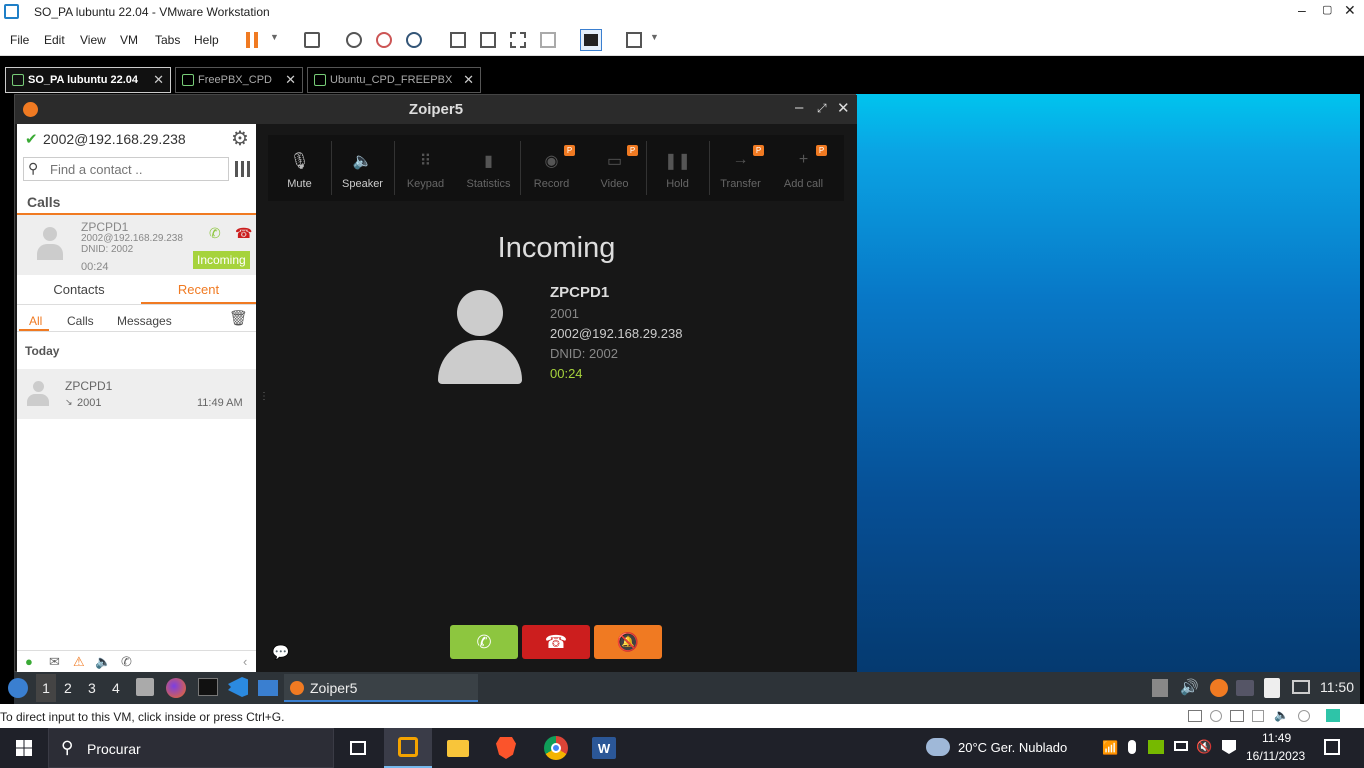 This screenshot has width=1364, height=768. What do you see at coordinates (54, 40) in the screenshot?
I see `menu-edit: Edit` at bounding box center [54, 40].